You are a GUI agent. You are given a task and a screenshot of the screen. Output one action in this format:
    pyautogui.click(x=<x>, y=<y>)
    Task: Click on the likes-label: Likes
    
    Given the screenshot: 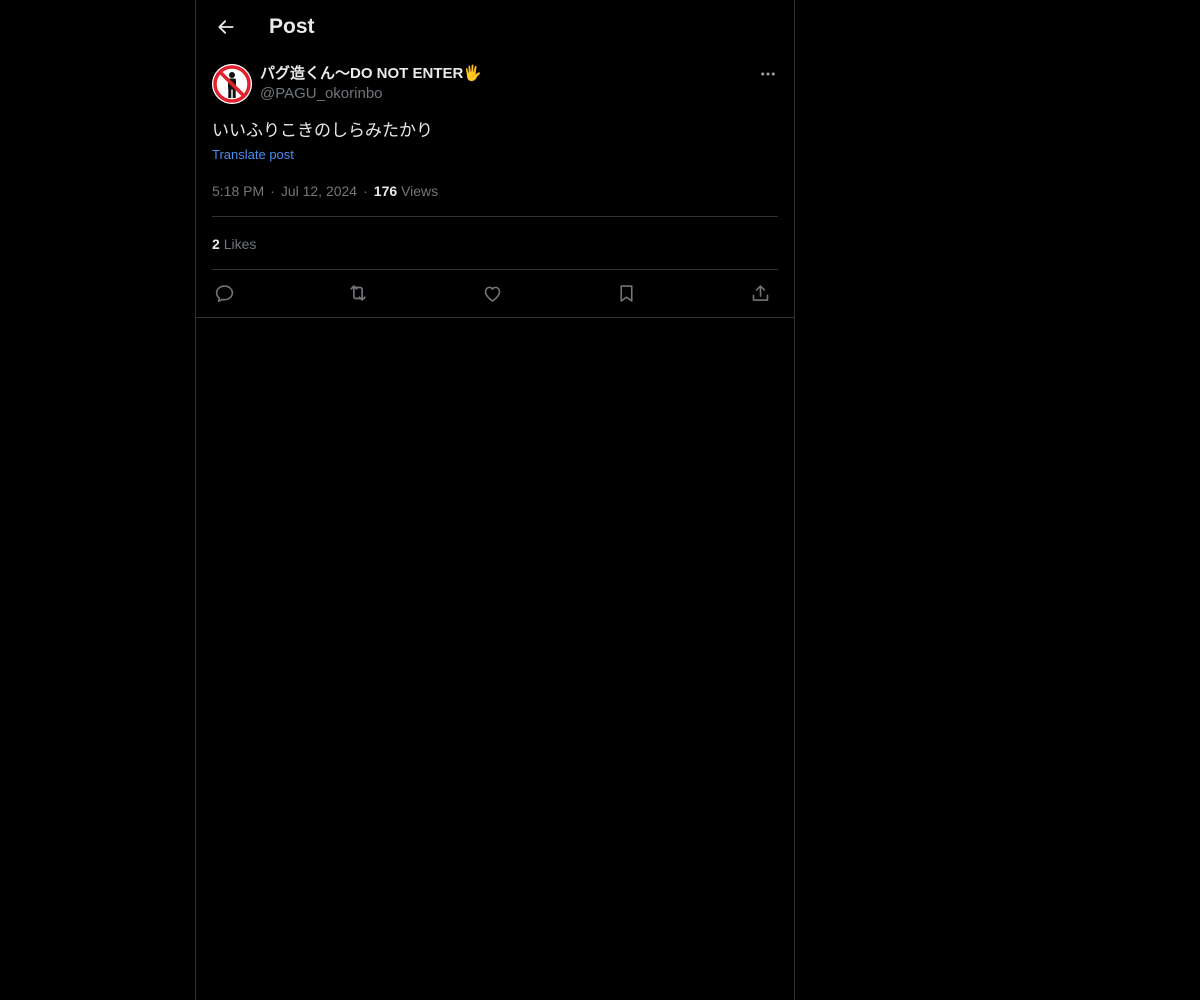 What is the action you would take?
    pyautogui.click(x=240, y=244)
    